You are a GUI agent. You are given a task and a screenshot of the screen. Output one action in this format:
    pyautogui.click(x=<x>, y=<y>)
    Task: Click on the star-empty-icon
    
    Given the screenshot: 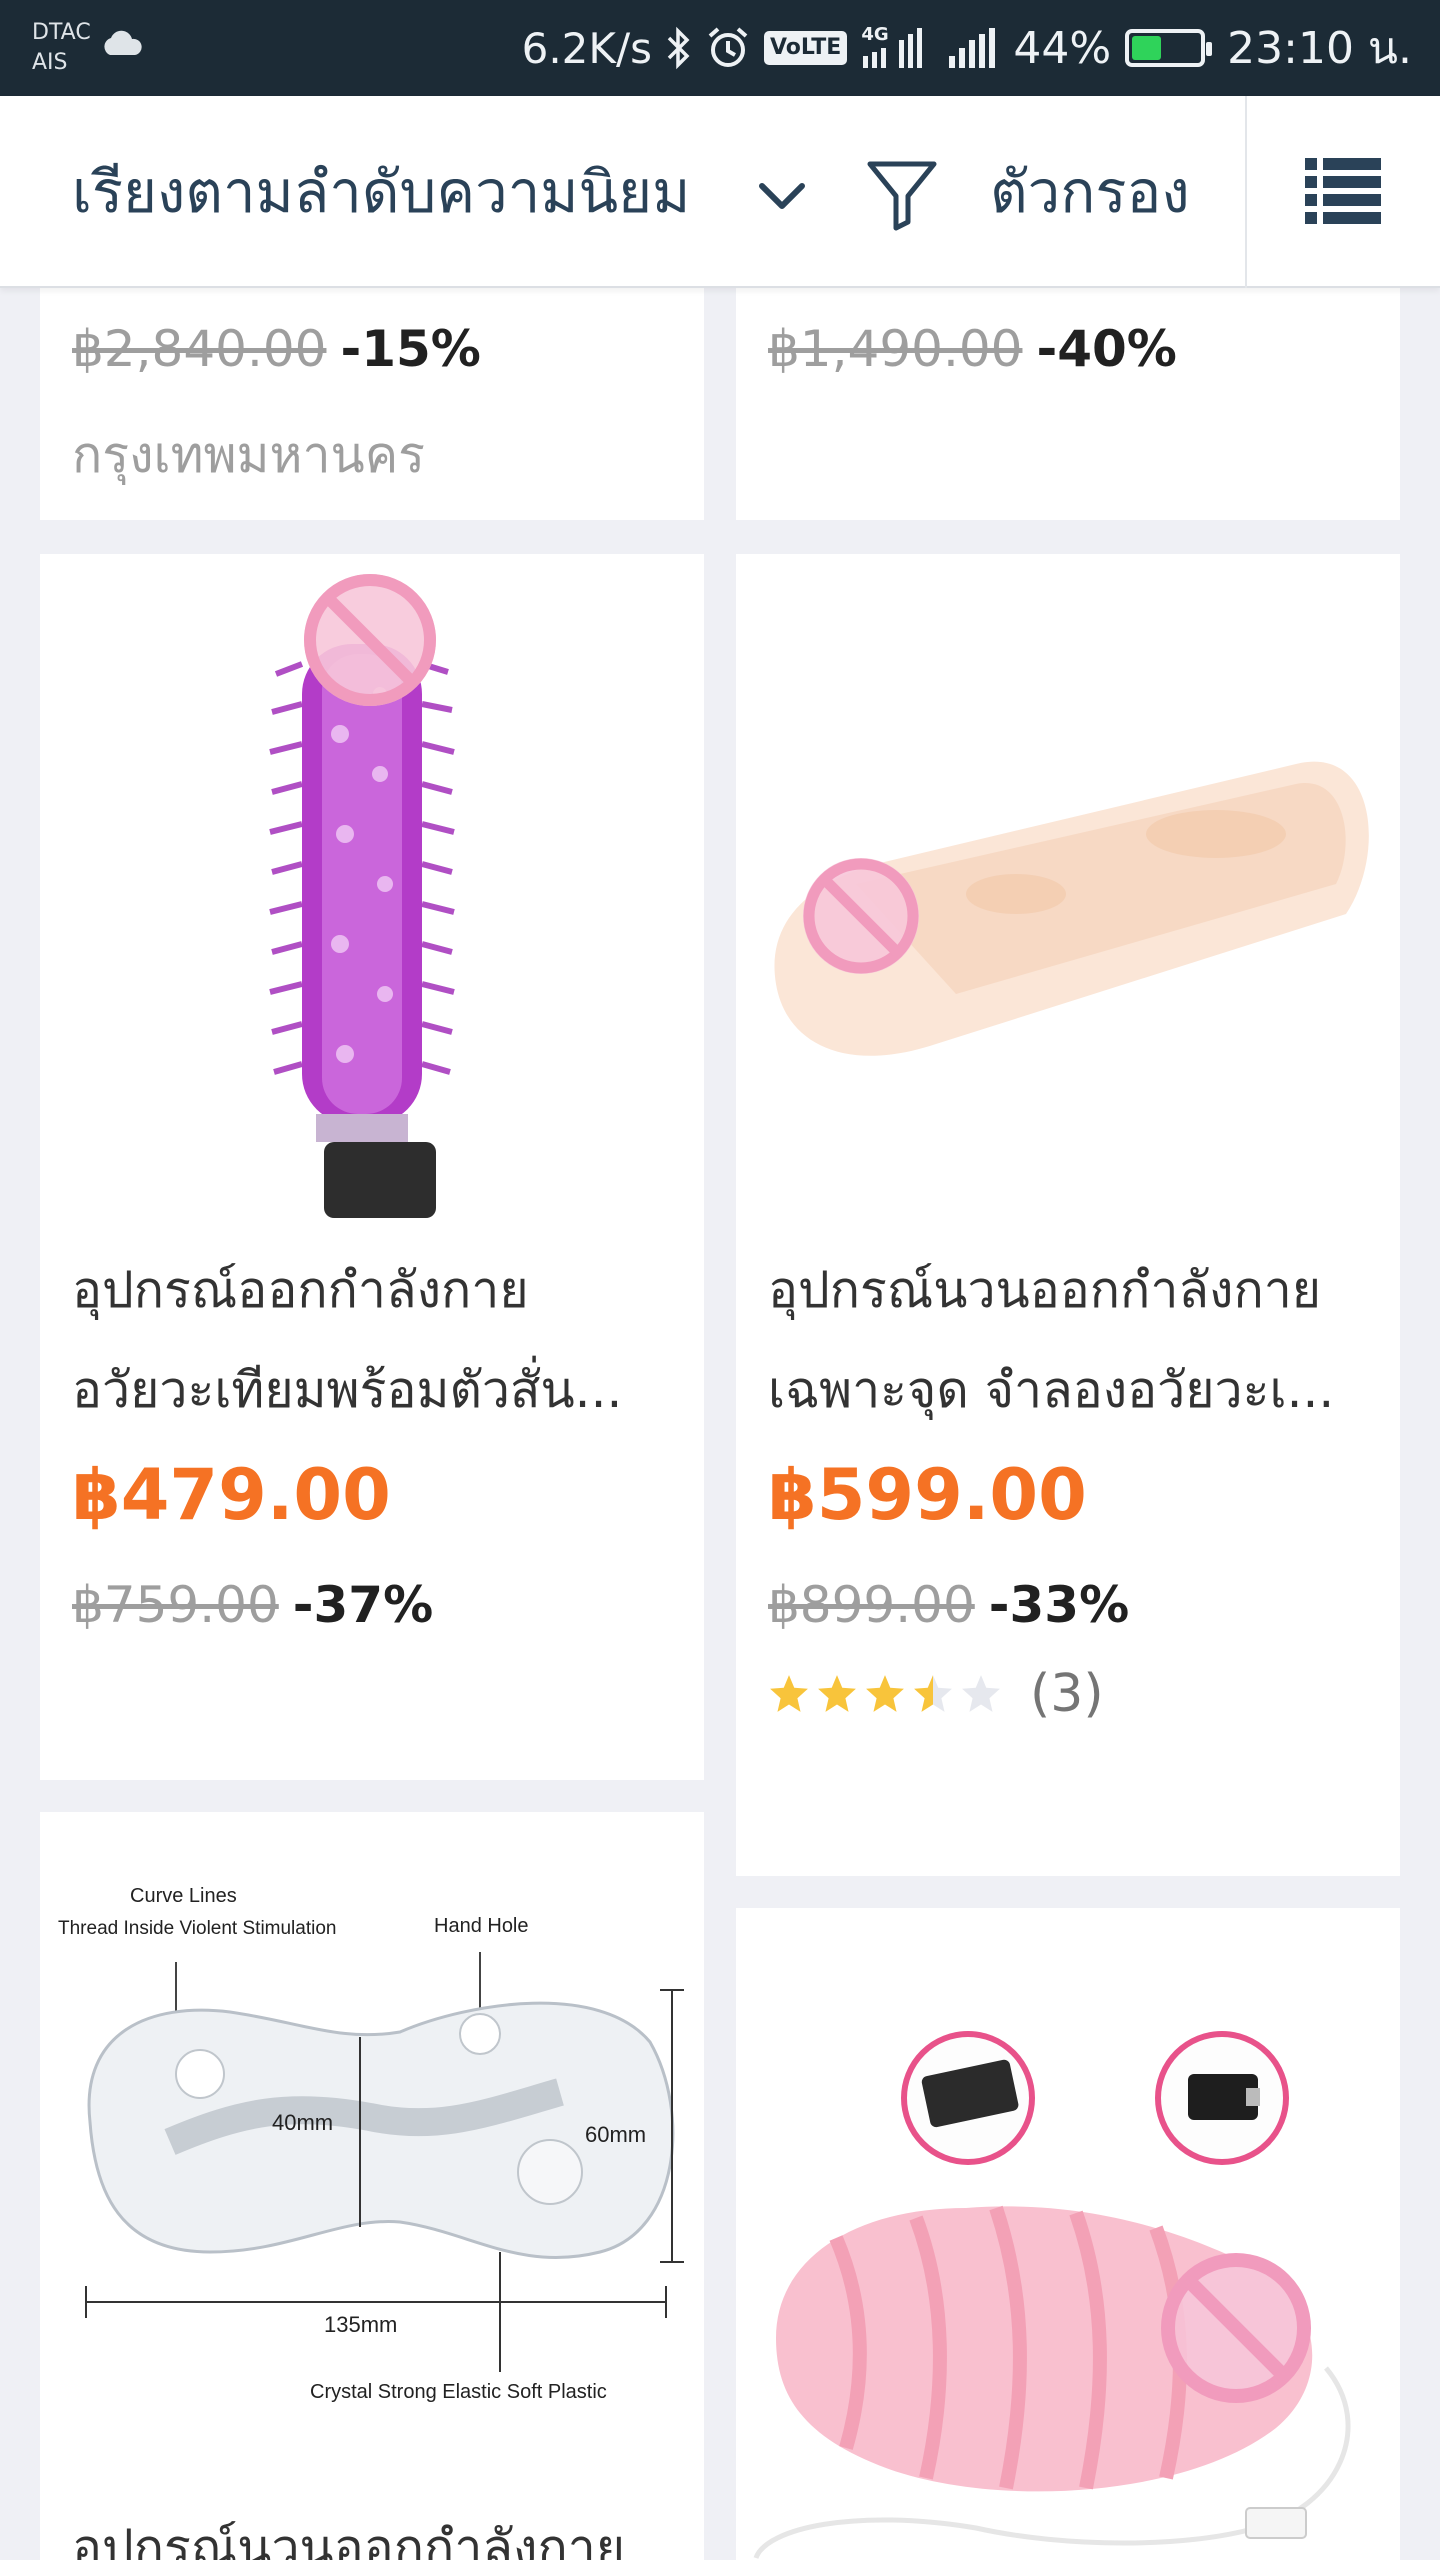 What is the action you would take?
    pyautogui.click(x=981, y=1693)
    